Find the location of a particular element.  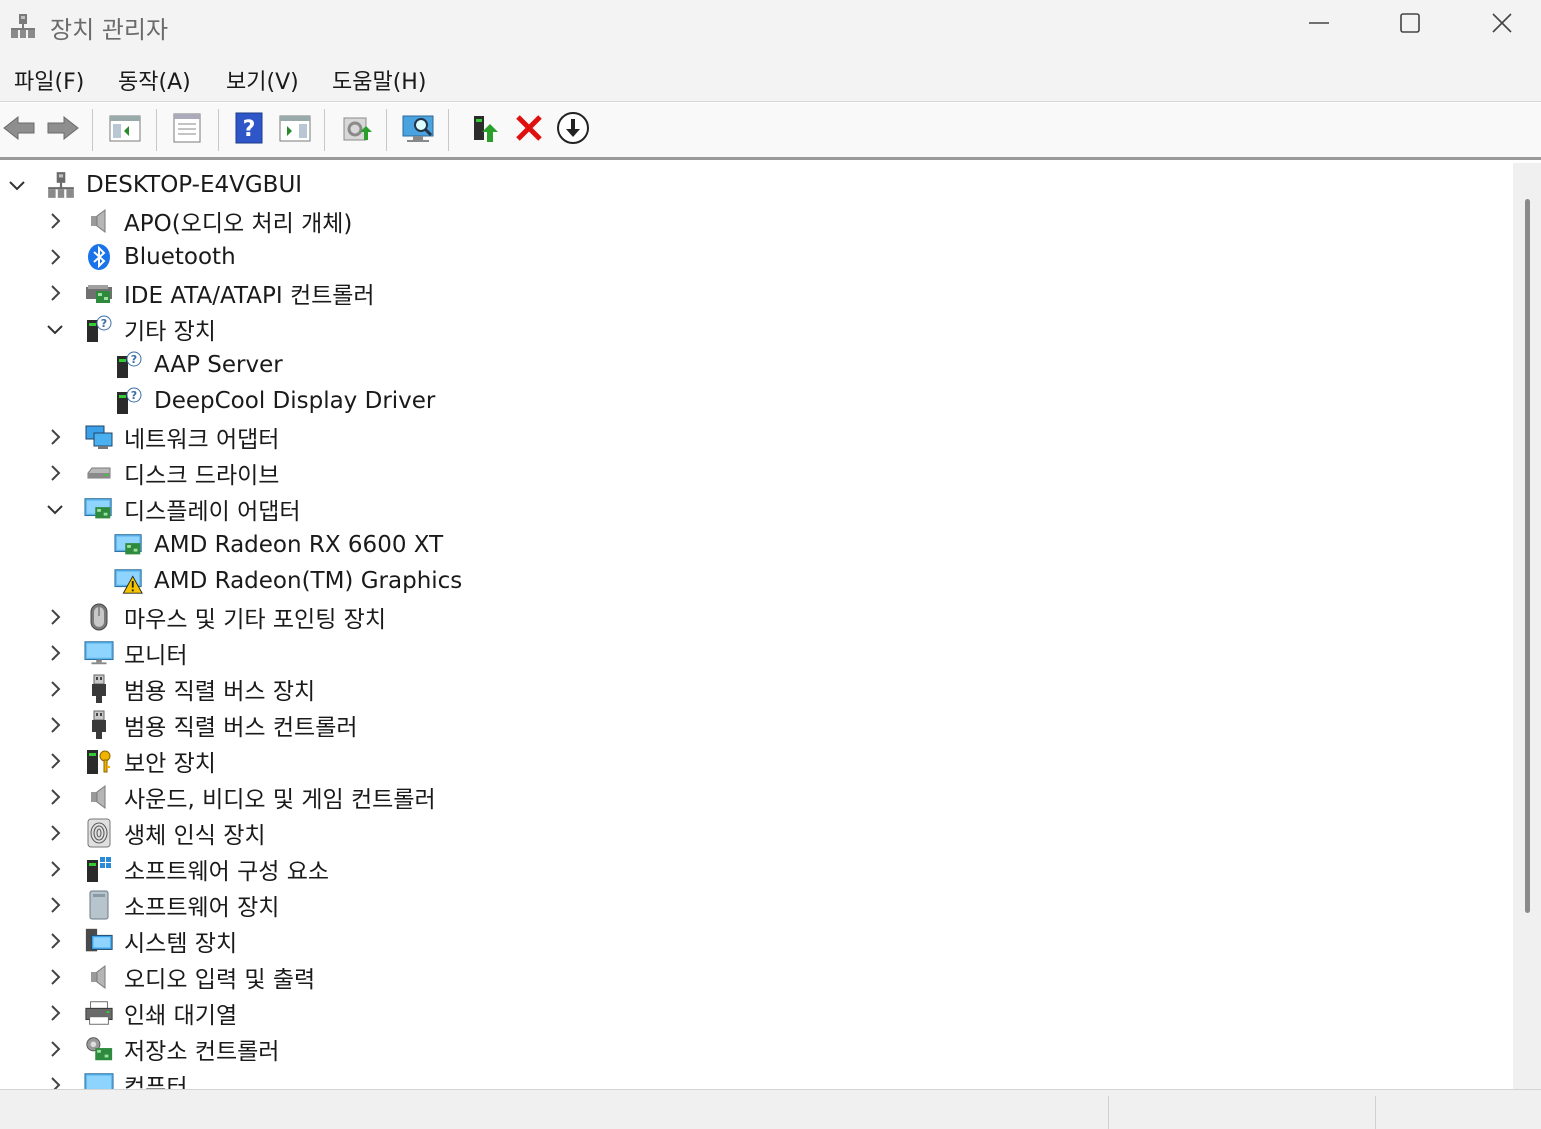

help-icon: ? is located at coordinates (249, 130).